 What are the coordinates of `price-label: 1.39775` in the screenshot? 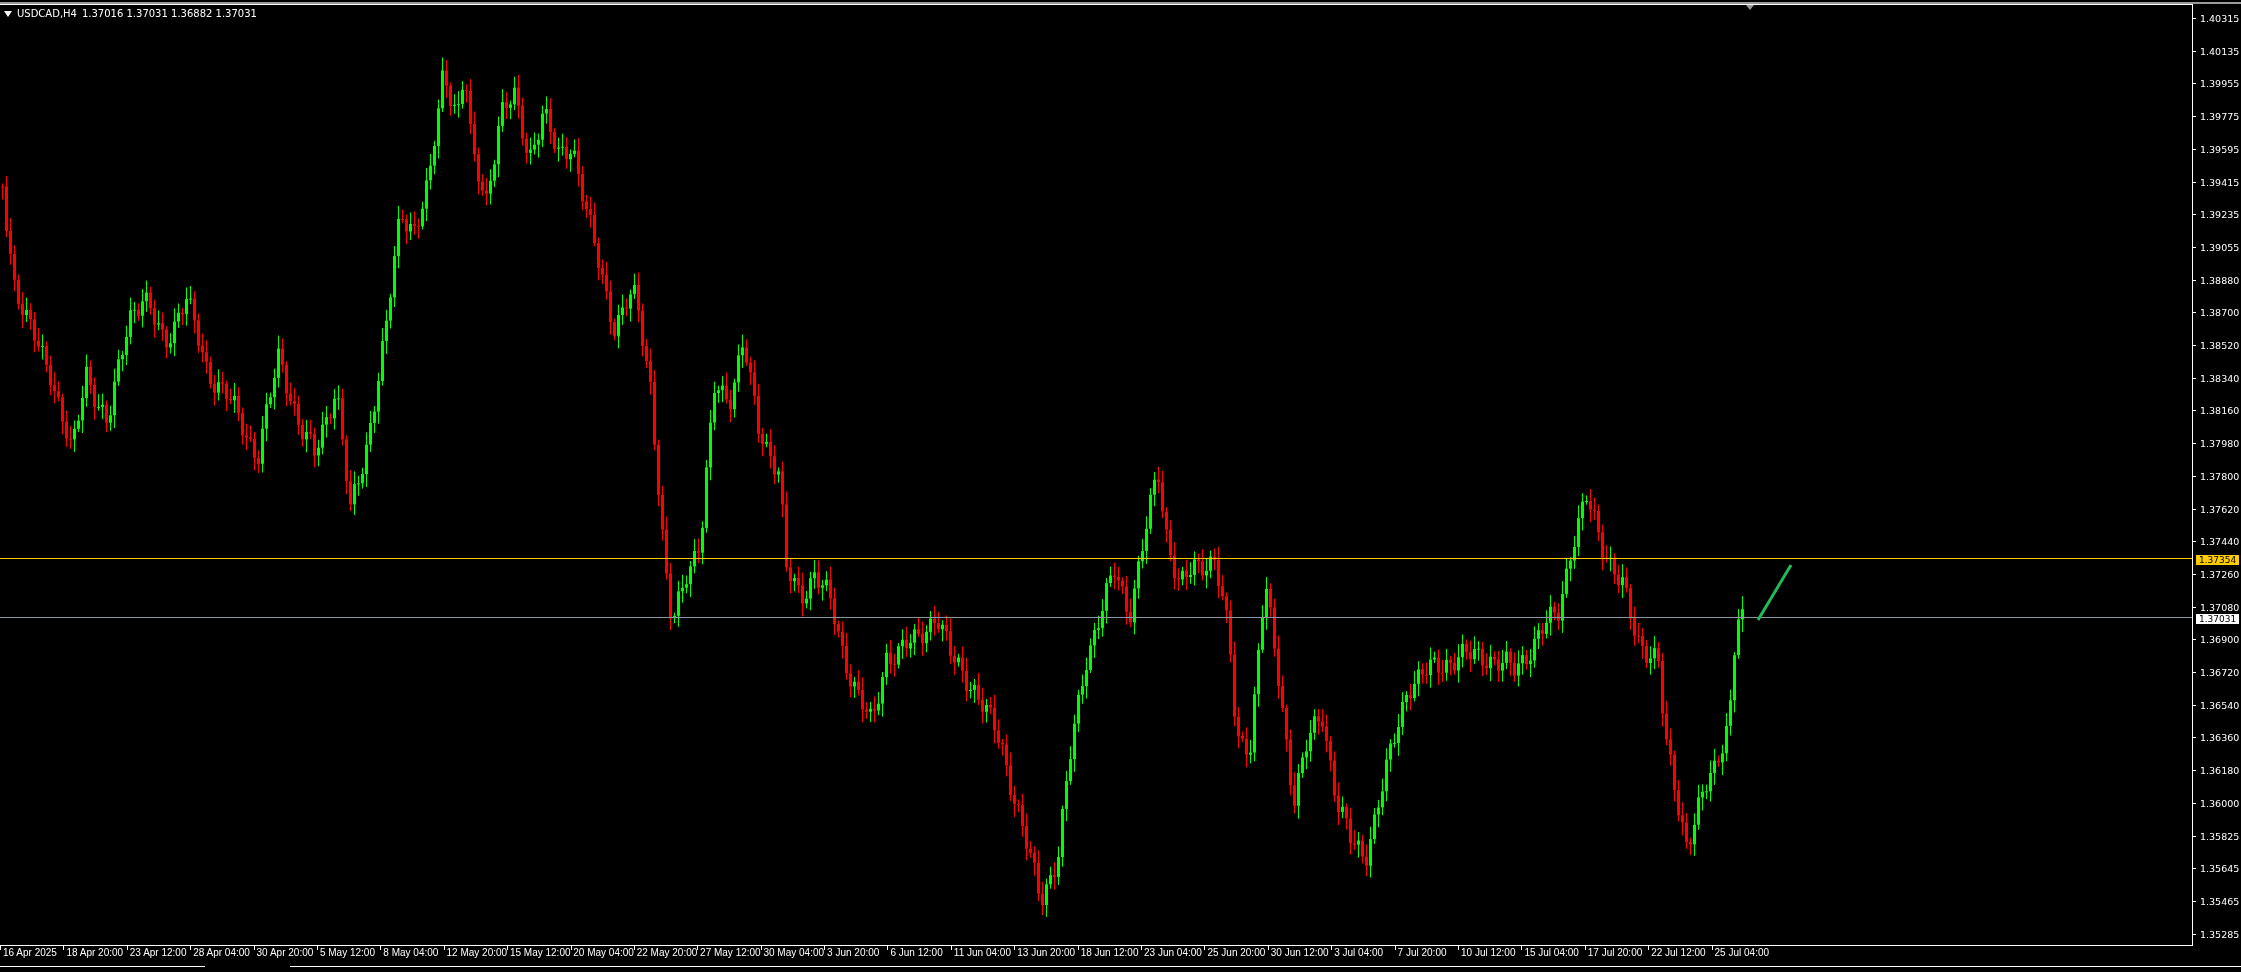 It's located at (2220, 117).